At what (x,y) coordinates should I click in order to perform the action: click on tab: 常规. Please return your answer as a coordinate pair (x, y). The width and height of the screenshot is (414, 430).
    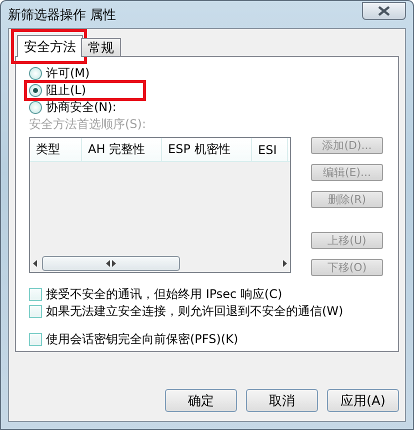
    Looking at the image, I should click on (101, 47).